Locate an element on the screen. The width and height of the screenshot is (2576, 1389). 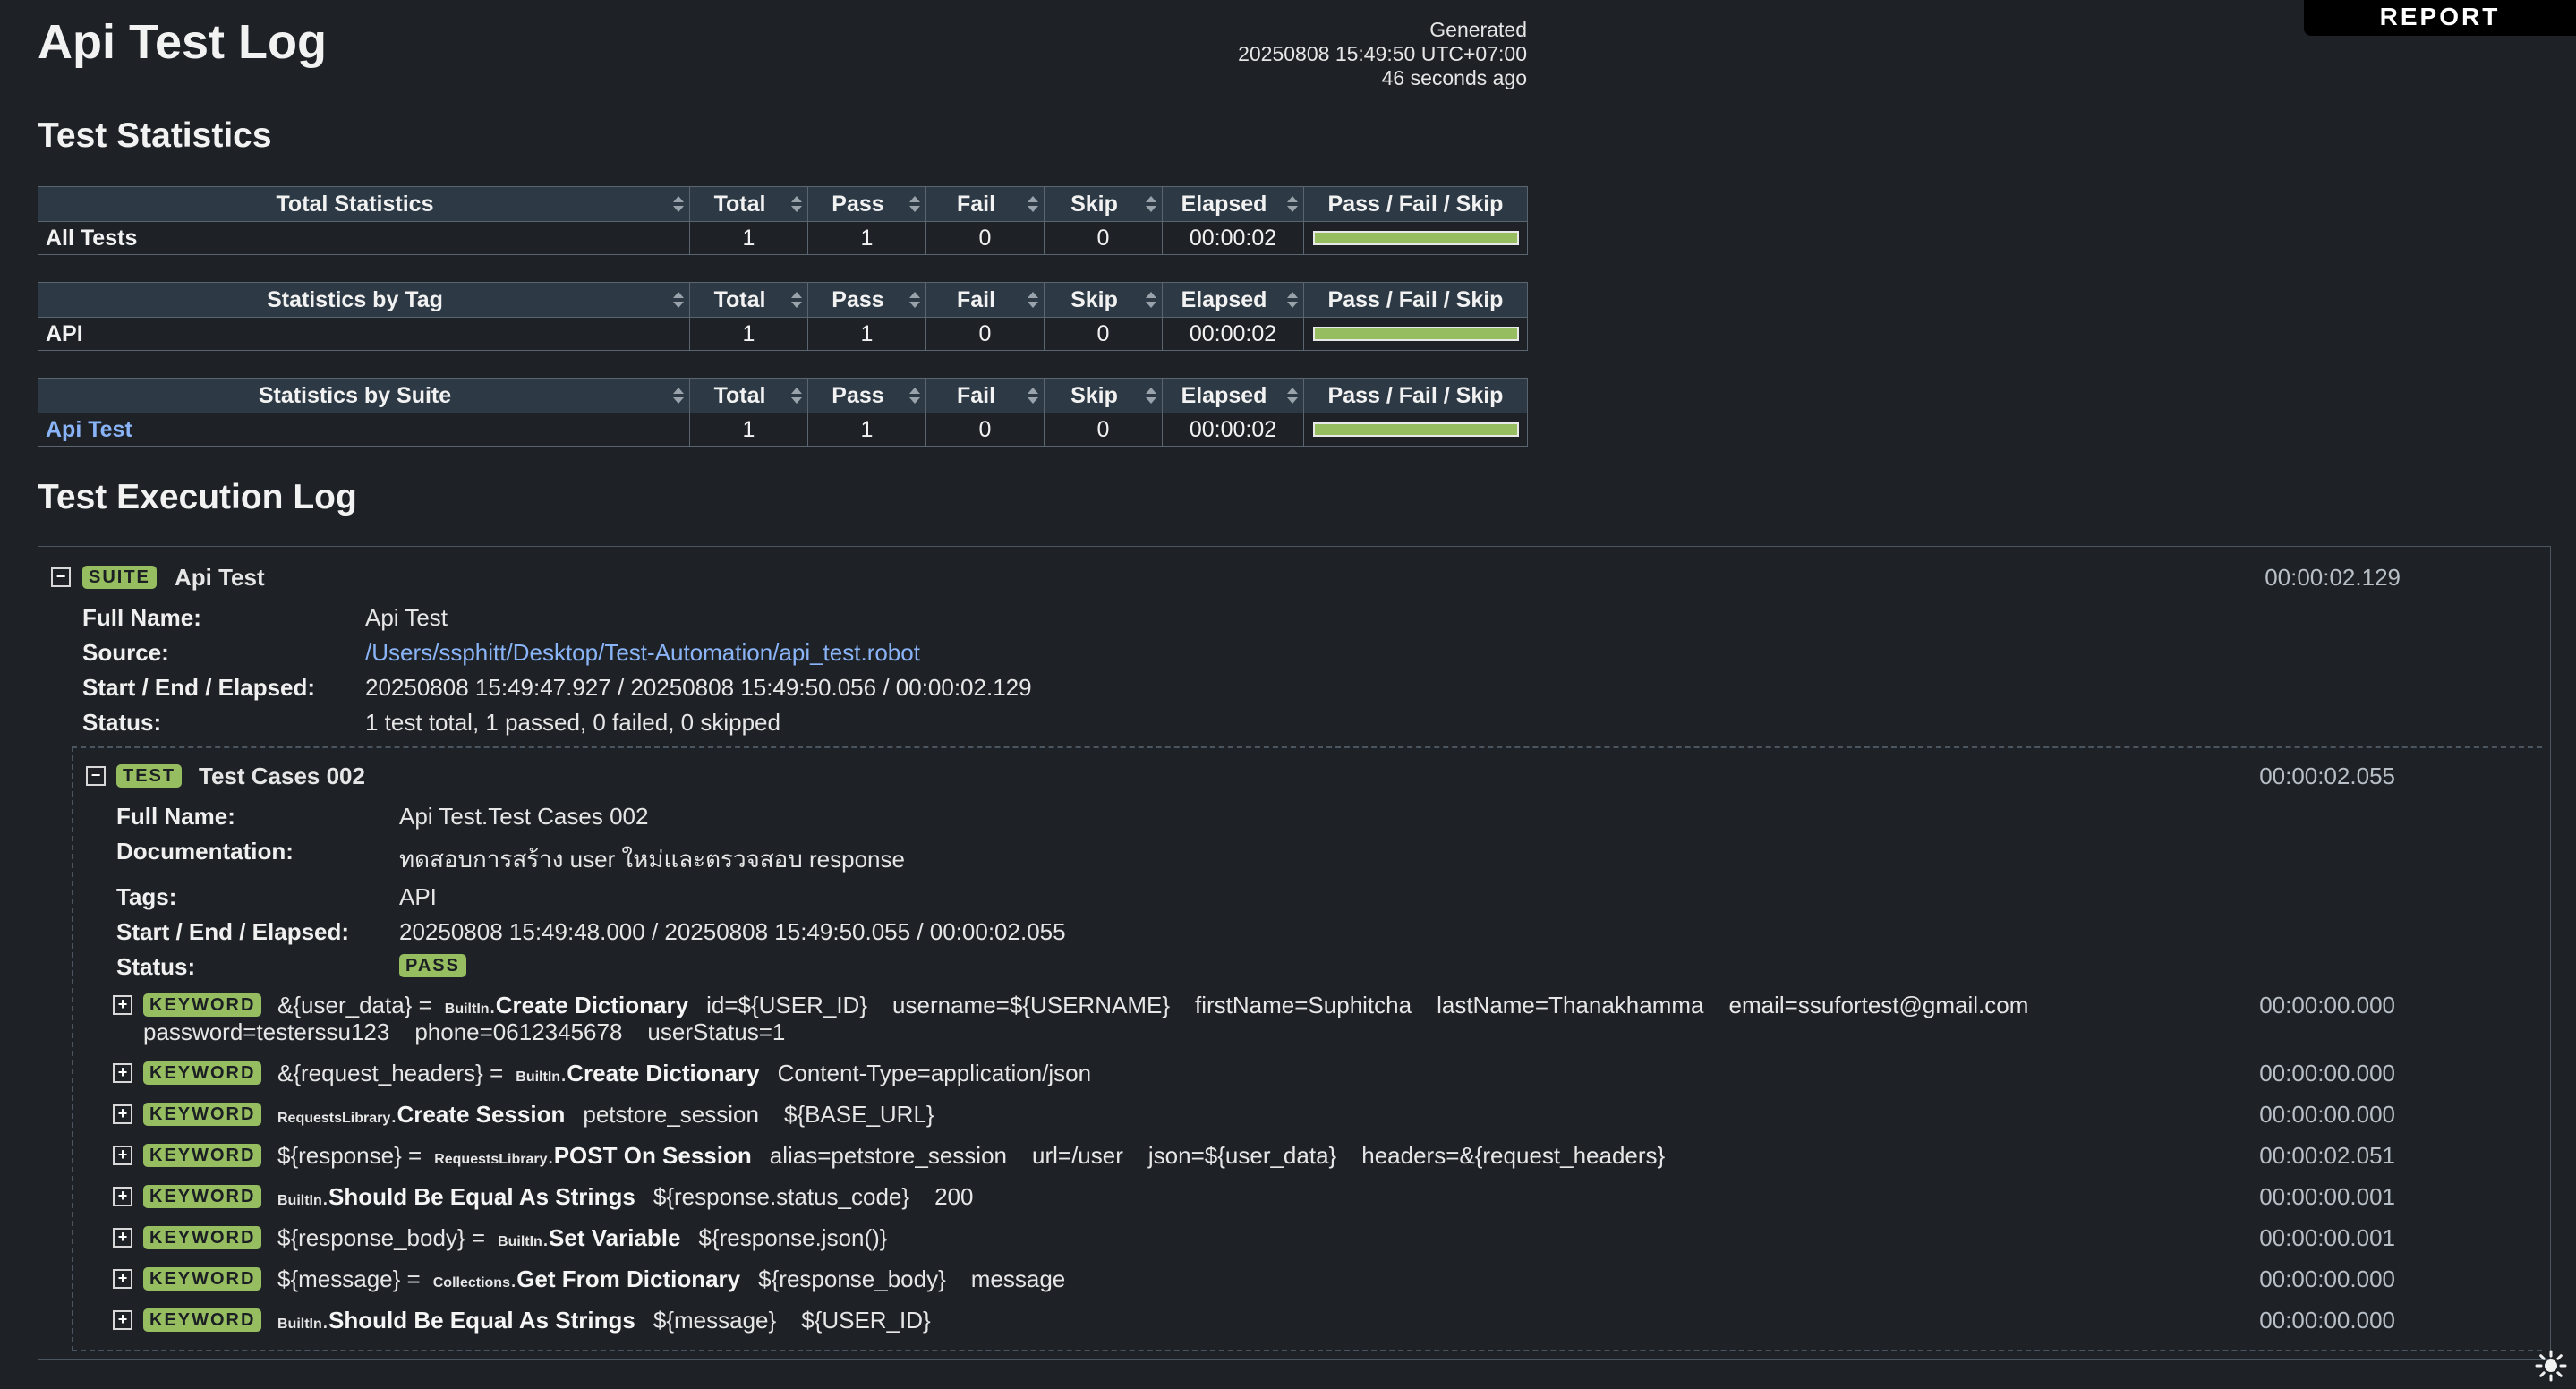
pass-bar is located at coordinates (1415, 334).